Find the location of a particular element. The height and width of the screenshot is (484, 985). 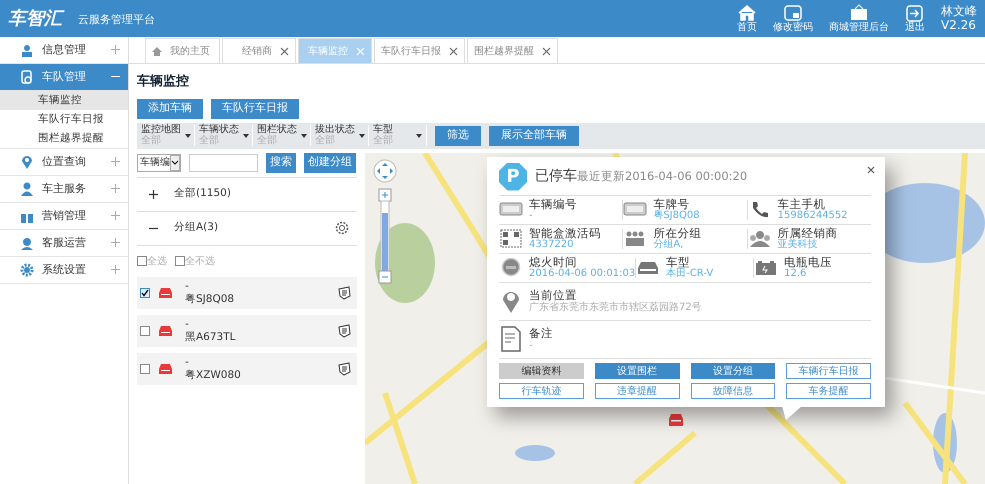

parking-icon: P is located at coordinates (513, 176).